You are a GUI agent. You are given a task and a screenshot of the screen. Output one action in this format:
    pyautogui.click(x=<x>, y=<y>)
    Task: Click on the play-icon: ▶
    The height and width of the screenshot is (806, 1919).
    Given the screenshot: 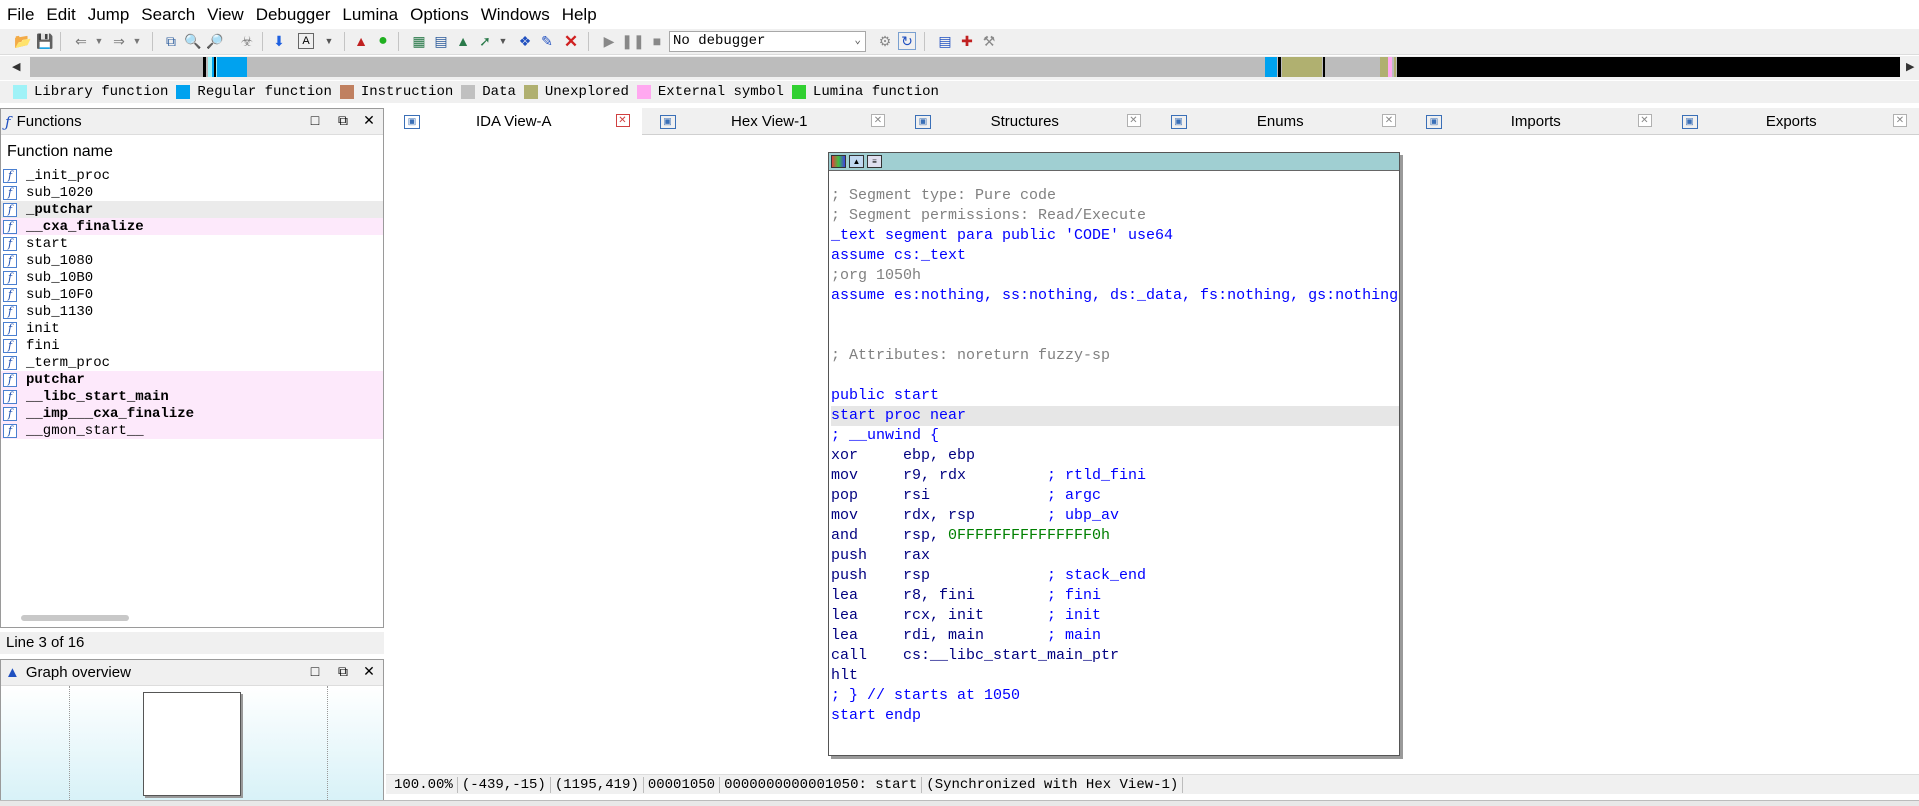 What is the action you would take?
    pyautogui.click(x=609, y=41)
    